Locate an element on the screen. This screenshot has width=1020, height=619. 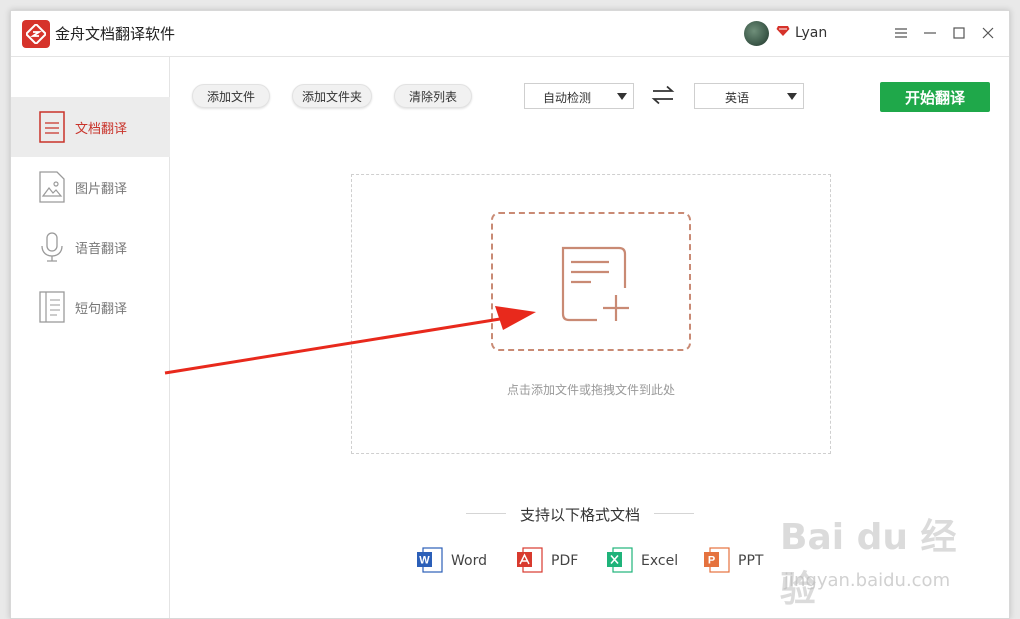
watermark-sub: jingyan.baidu.com is located at coordinates (867, 580).